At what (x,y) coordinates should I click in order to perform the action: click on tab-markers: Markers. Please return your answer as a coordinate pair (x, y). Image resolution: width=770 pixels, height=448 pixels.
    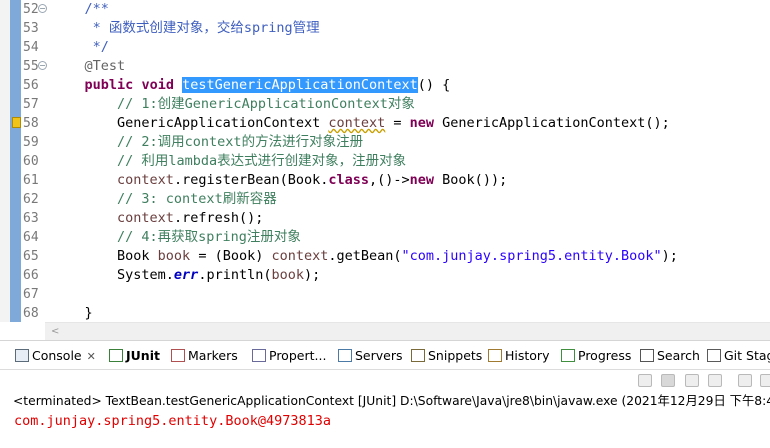
    Looking at the image, I should click on (204, 356).